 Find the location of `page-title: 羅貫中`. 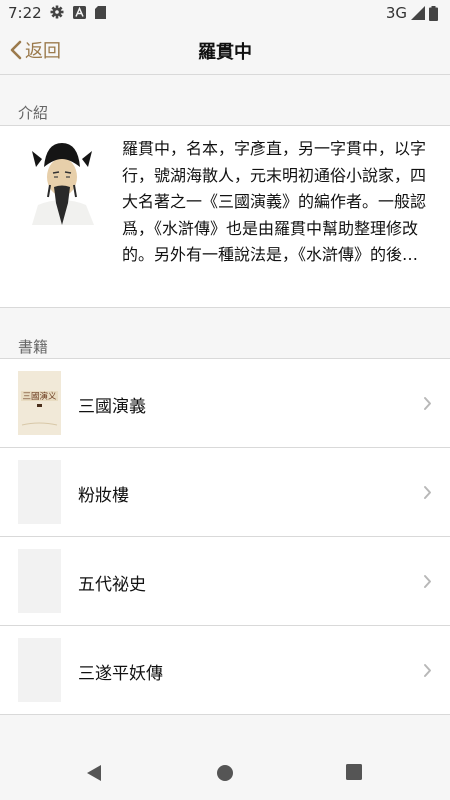

page-title: 羅貫中 is located at coordinates (225, 52).